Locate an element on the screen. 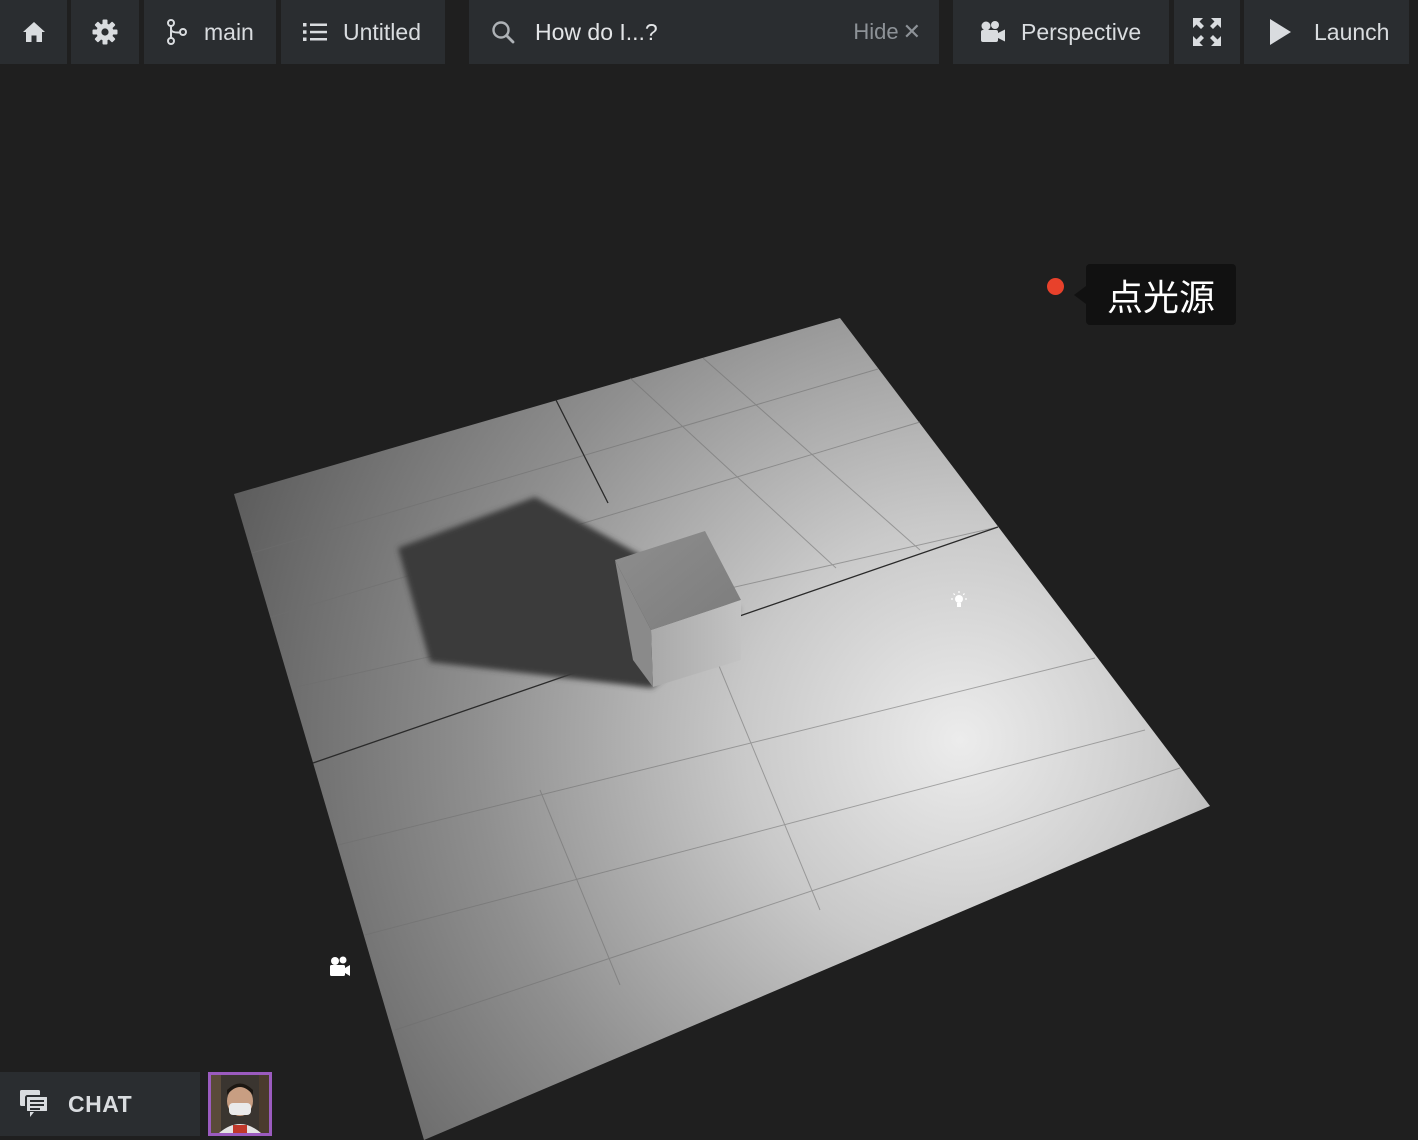 Image resolution: width=1418 pixels, height=1140 pixels. scene-list-button: Untitled is located at coordinates (363, 32).